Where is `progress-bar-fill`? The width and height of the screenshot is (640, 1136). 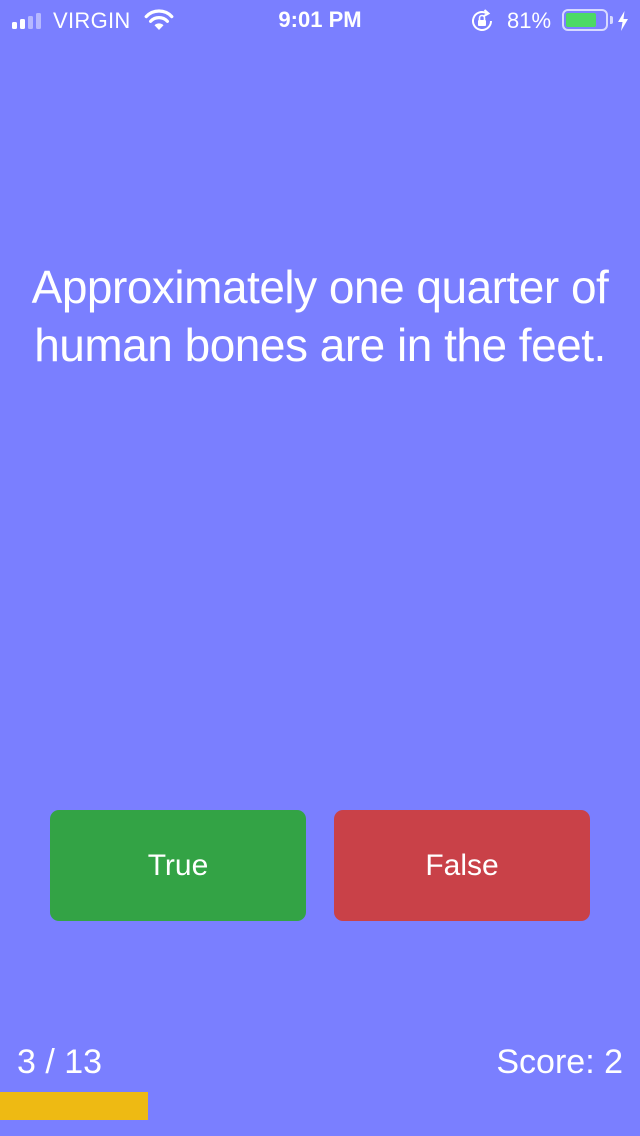 progress-bar-fill is located at coordinates (74, 1106).